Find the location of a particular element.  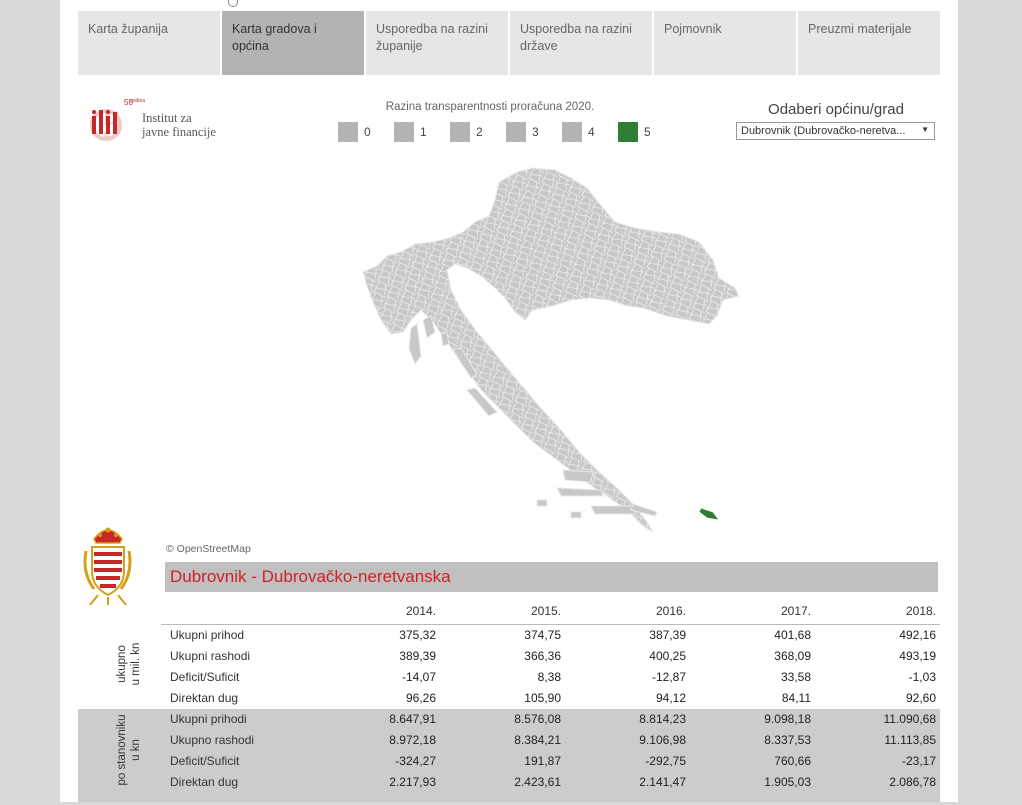

table-cell: 400,25 is located at coordinates (667, 656).